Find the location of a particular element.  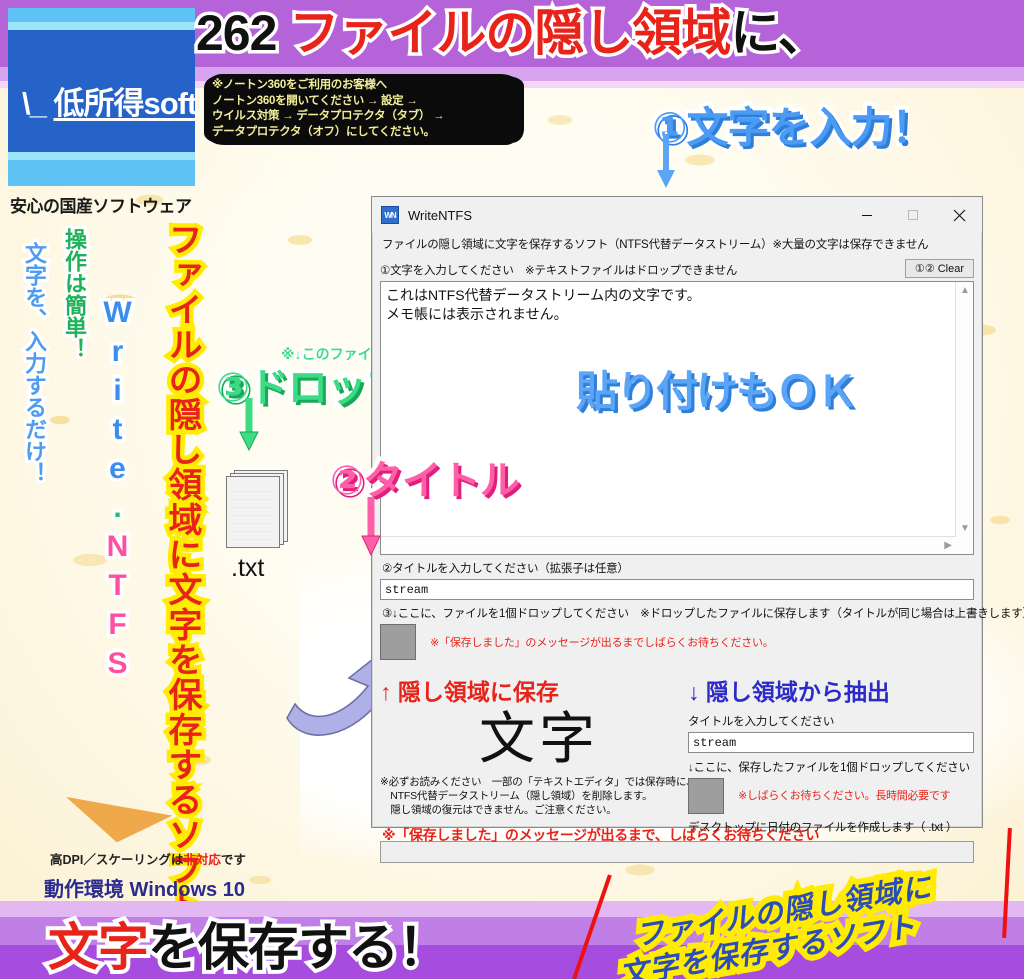

vertical-easy-label: 操作は簡単！ is located at coordinates (74, 294).